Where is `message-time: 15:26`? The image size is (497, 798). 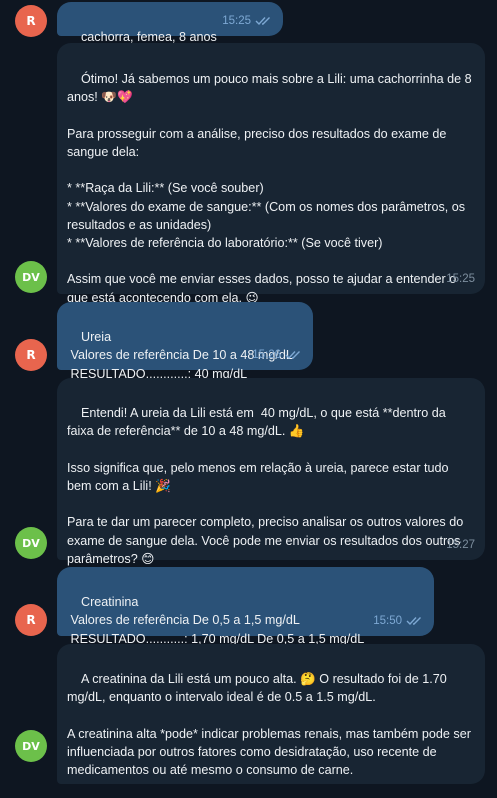 message-time: 15:26 is located at coordinates (266, 354).